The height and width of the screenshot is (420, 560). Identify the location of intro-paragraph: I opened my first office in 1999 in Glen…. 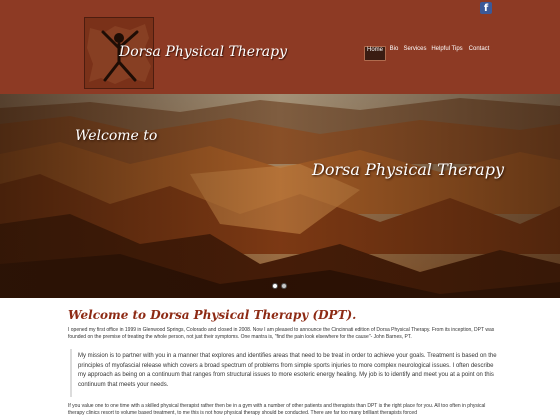
(281, 333).